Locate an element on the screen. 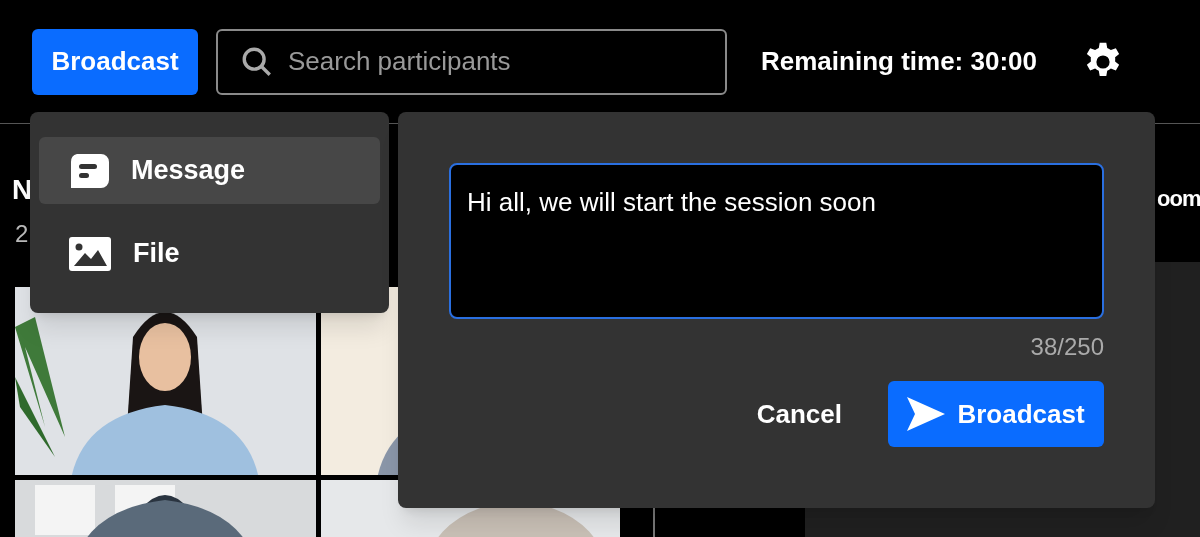 Image resolution: width=1200 pixels, height=537 pixels. section-title: N is located at coordinates (22, 190).